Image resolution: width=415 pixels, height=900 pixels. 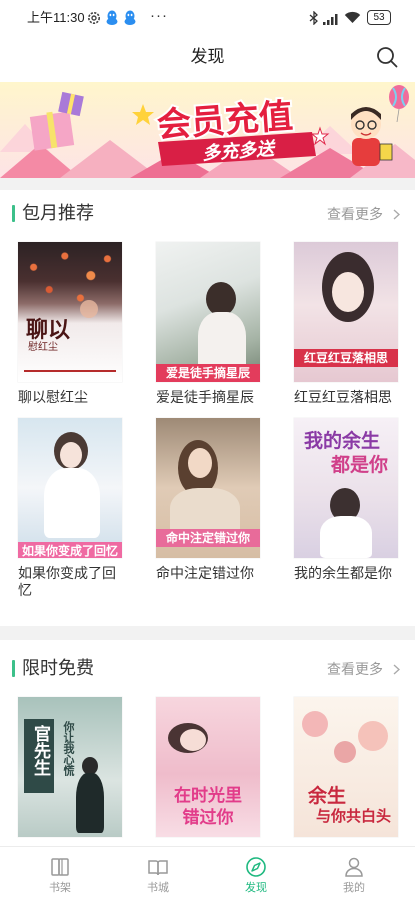 What do you see at coordinates (60, 867) in the screenshot?
I see `bookshelf-icon` at bounding box center [60, 867].